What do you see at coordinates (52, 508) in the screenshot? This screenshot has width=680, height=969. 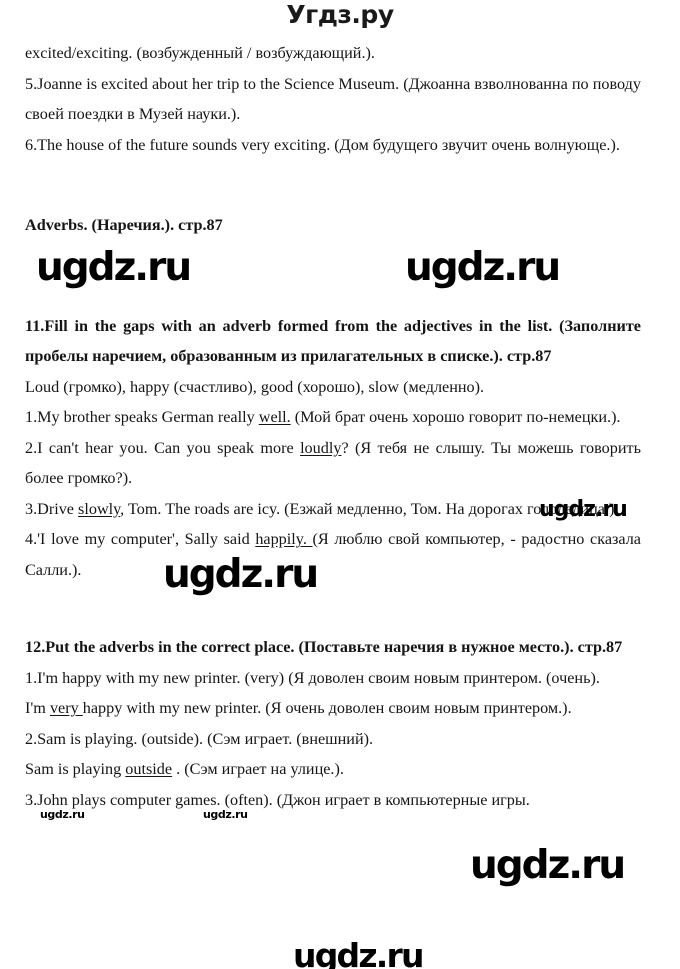 I see `ex11-item3-before: 3.Drive` at bounding box center [52, 508].